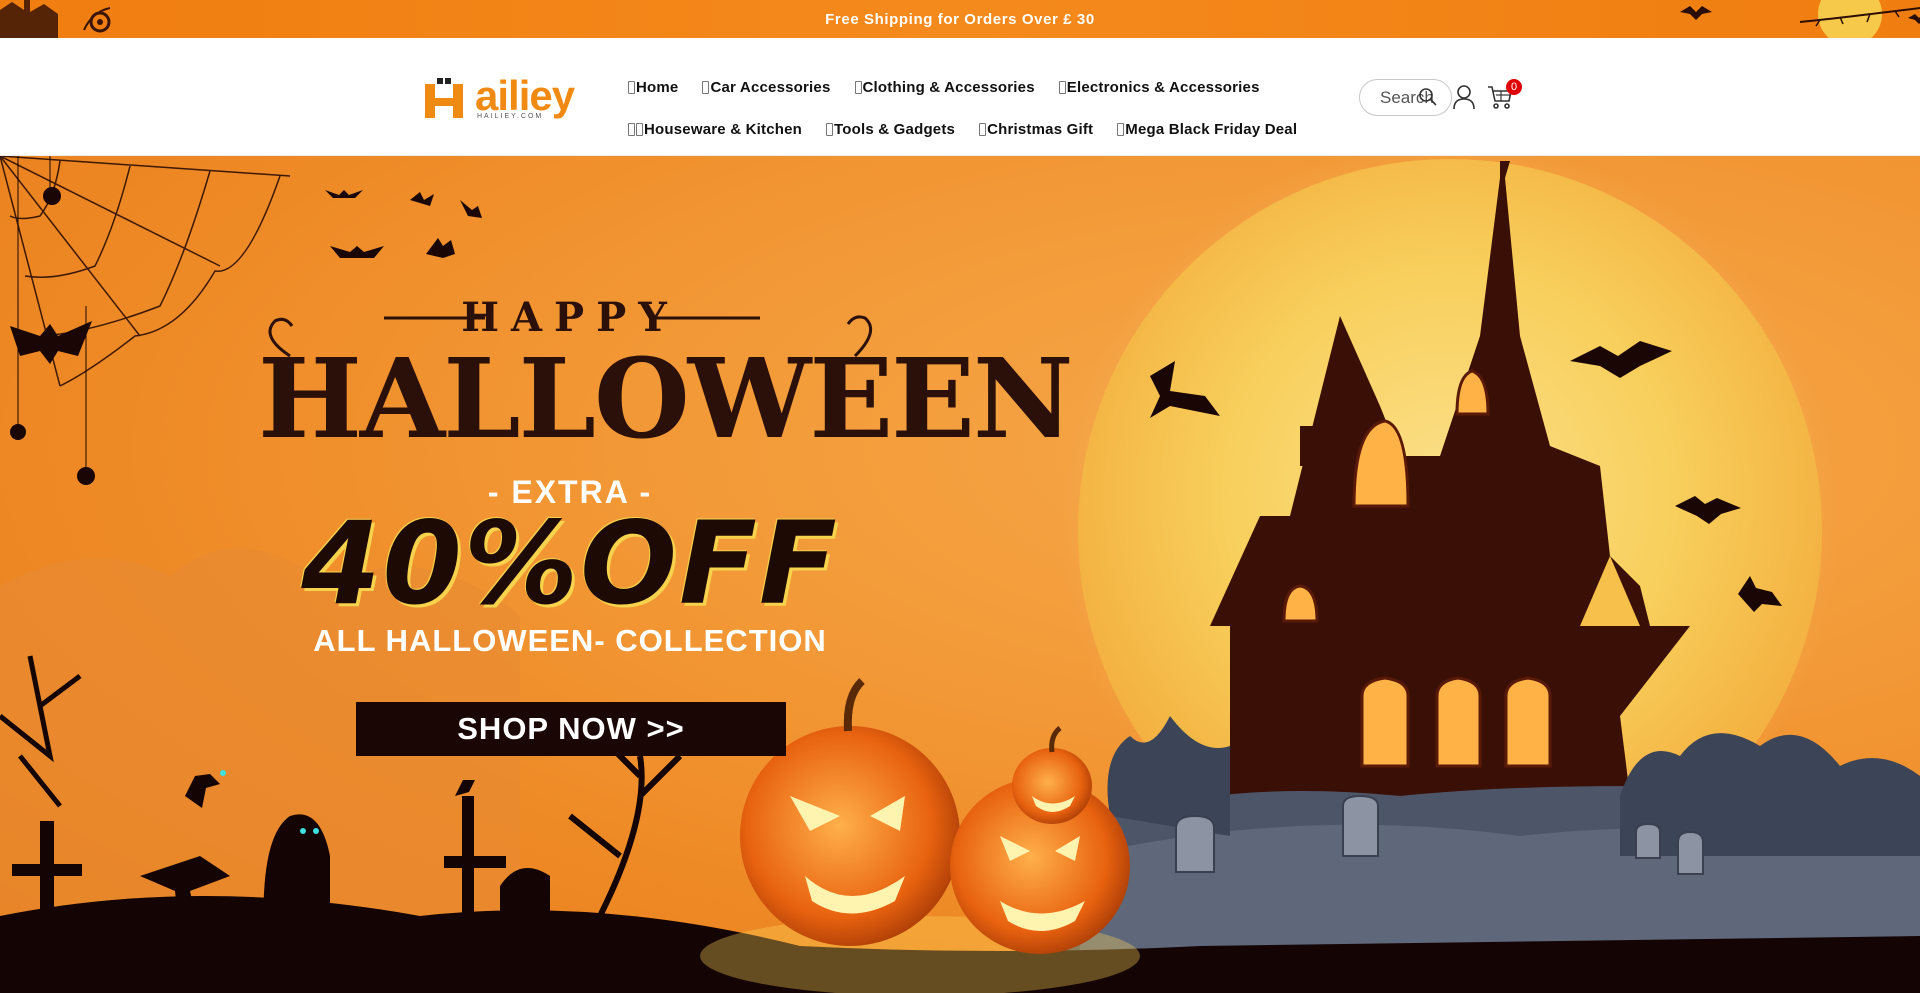 The height and width of the screenshot is (993, 1920). What do you see at coordinates (723, 129) in the screenshot?
I see `nav-label: Houseware & Kitchen` at bounding box center [723, 129].